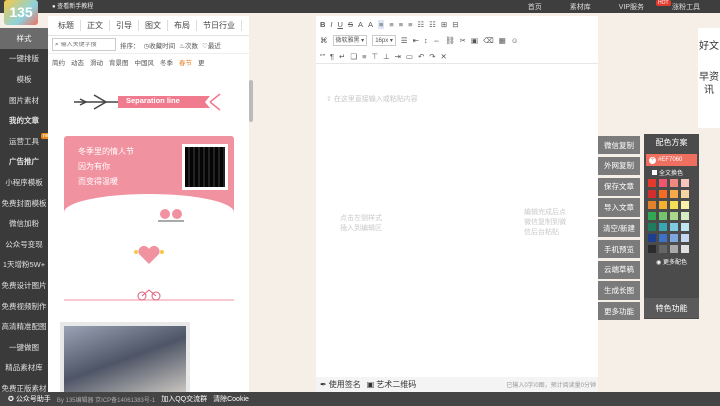 This screenshot has width=720, height=406. What do you see at coordinates (24, 100) in the screenshot?
I see `sidebar-item: 图片素材` at bounding box center [24, 100].